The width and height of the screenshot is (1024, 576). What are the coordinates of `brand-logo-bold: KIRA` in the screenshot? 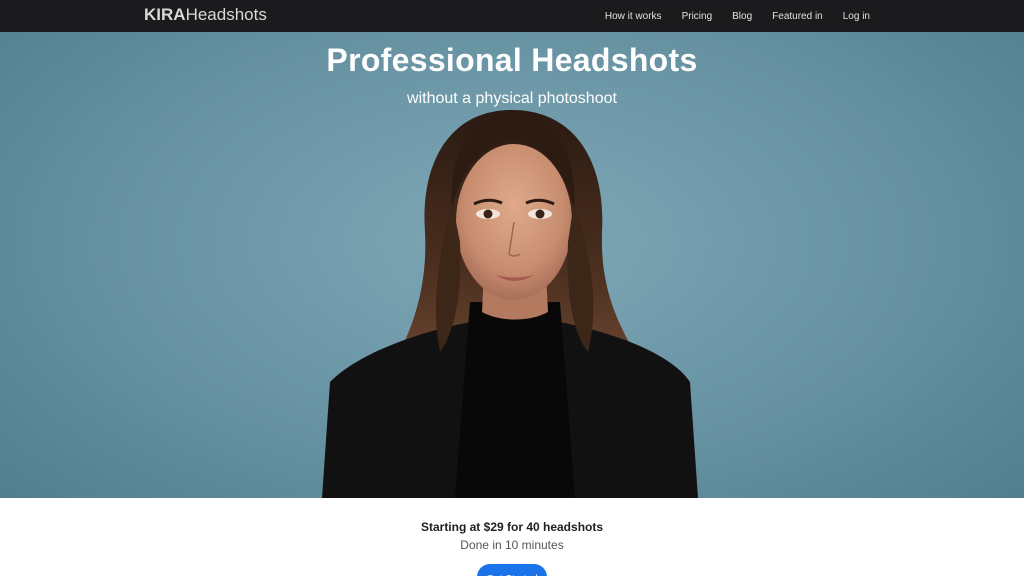 It's located at (165, 14).